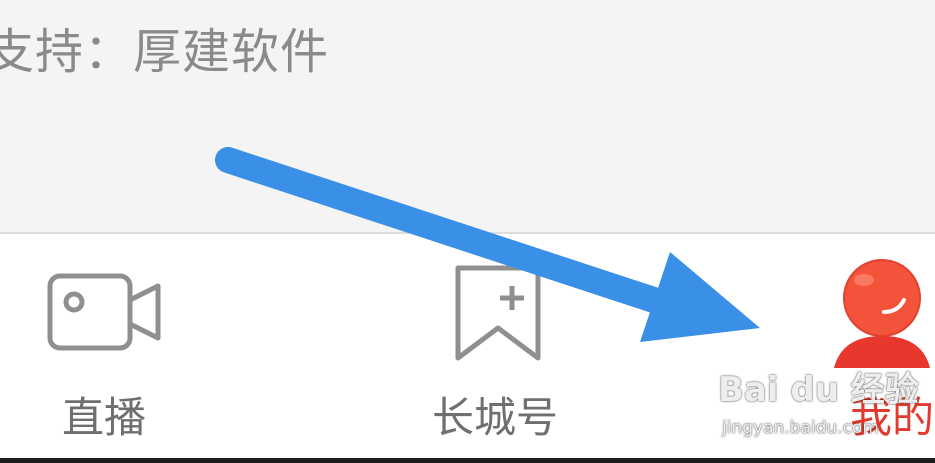 This screenshot has height=463, width=935. Describe the element at coordinates (495, 417) in the screenshot. I see `tab-label: 长城号` at that location.